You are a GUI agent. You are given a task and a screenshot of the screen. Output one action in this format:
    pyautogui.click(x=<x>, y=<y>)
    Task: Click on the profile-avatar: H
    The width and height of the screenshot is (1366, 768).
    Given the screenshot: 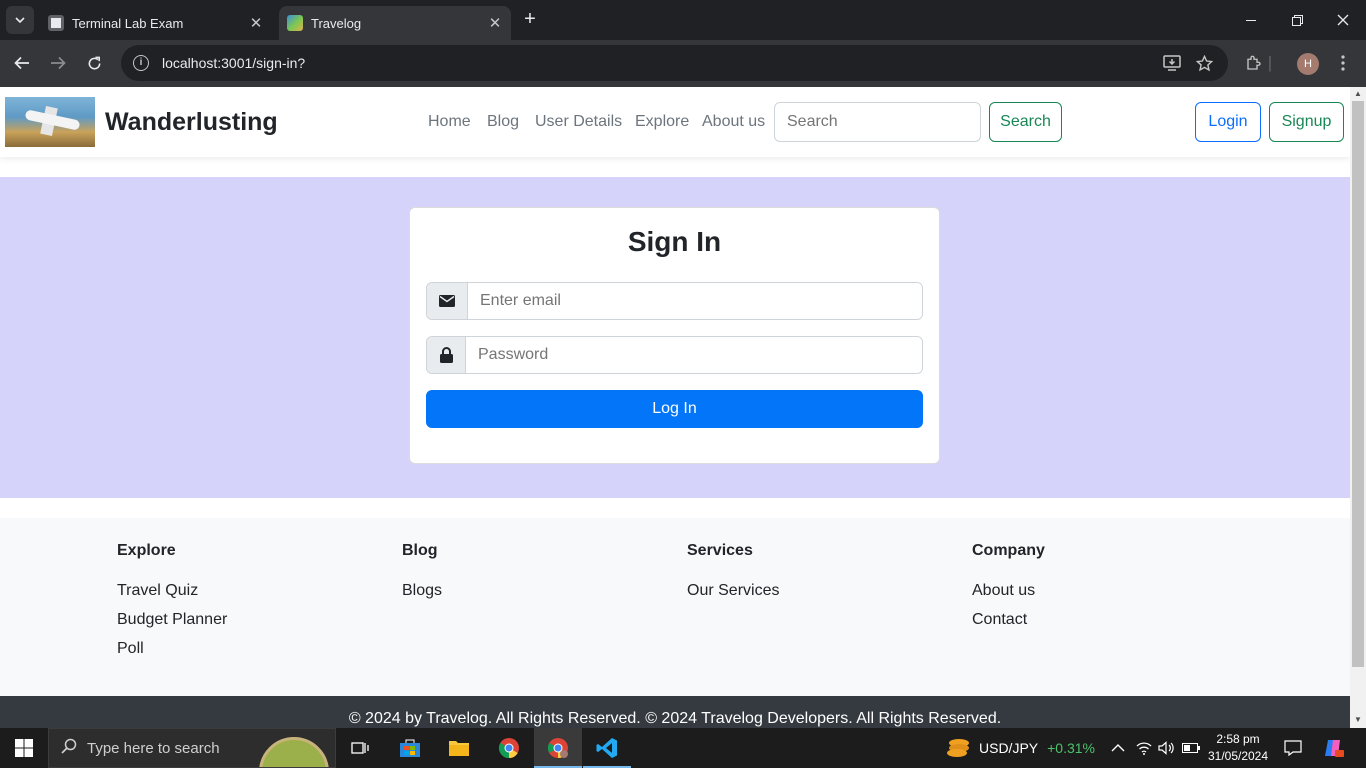 What is the action you would take?
    pyautogui.click(x=1308, y=64)
    